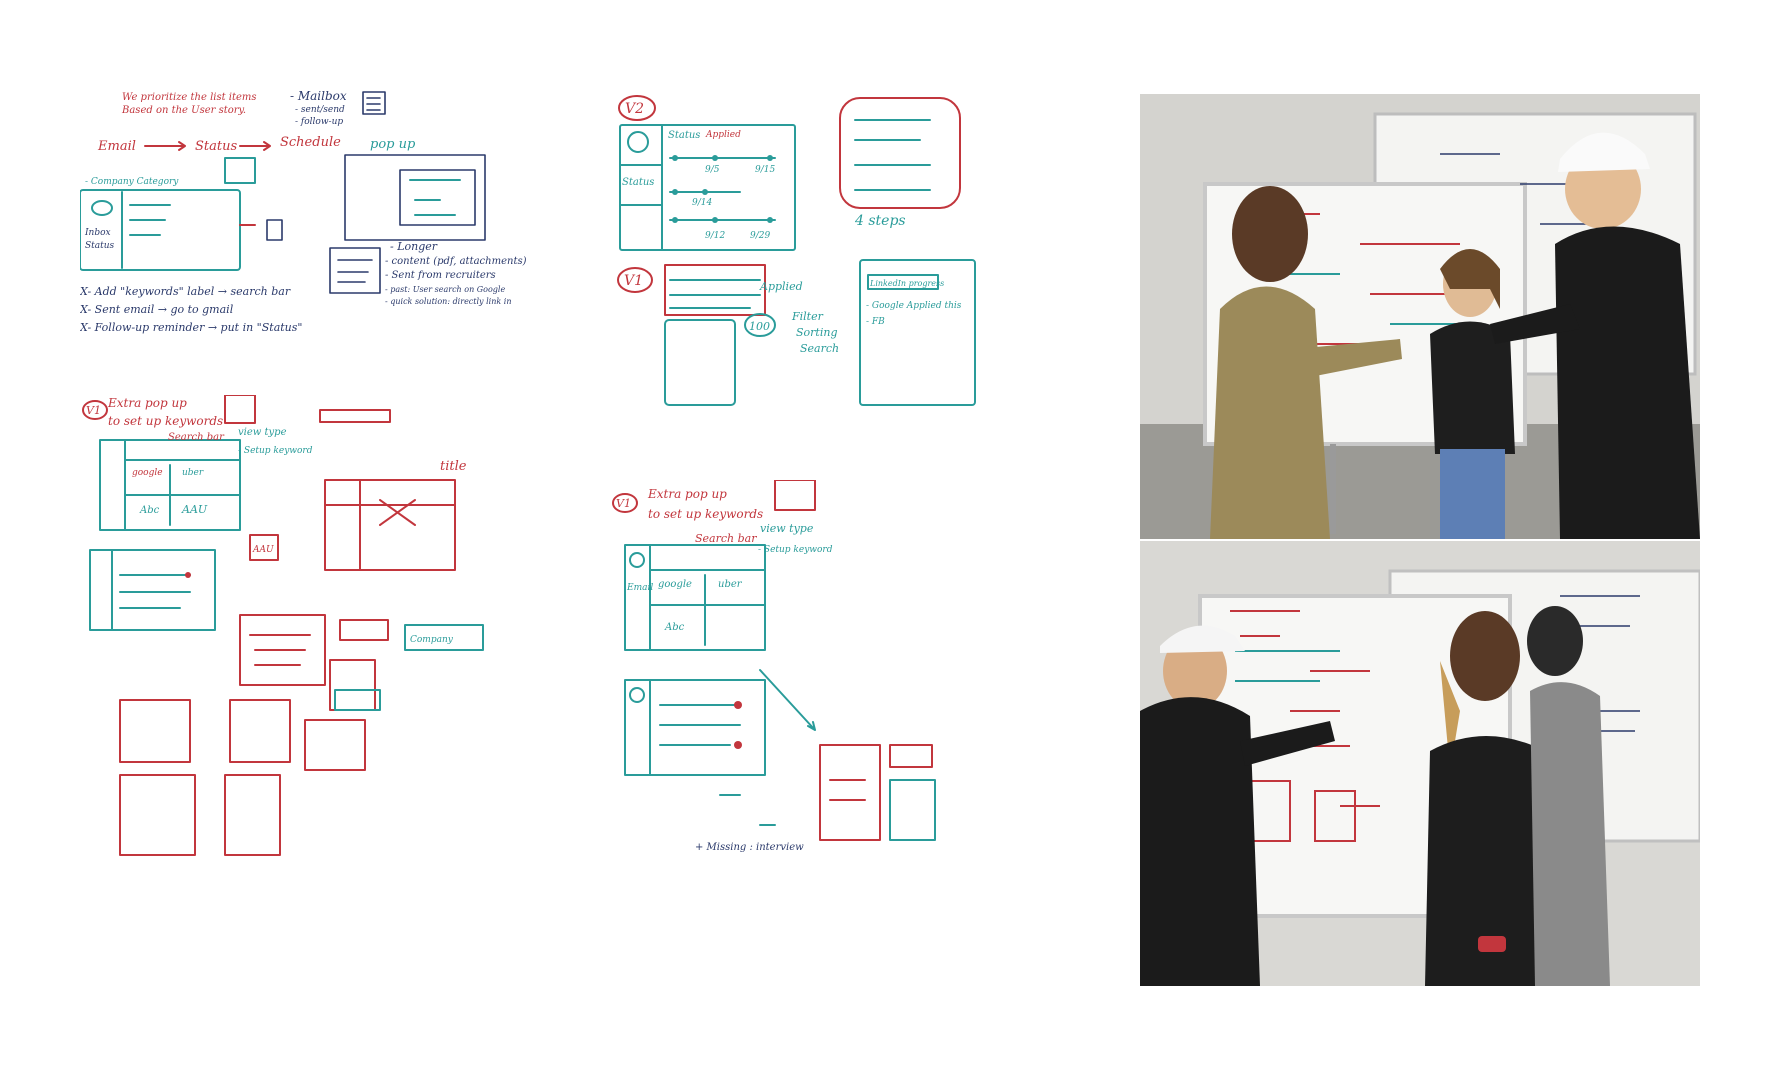 Image resolution: width=1776 pixels, height=1072 pixels. I want to click on quick-note: - quick solution: directly link in, so click(448, 301).